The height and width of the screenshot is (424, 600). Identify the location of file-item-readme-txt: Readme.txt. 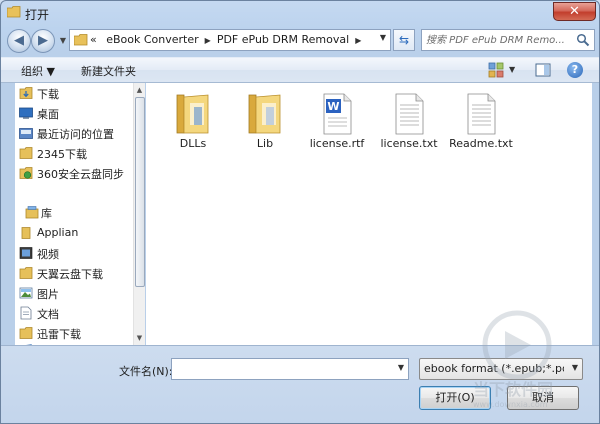
(481, 127).